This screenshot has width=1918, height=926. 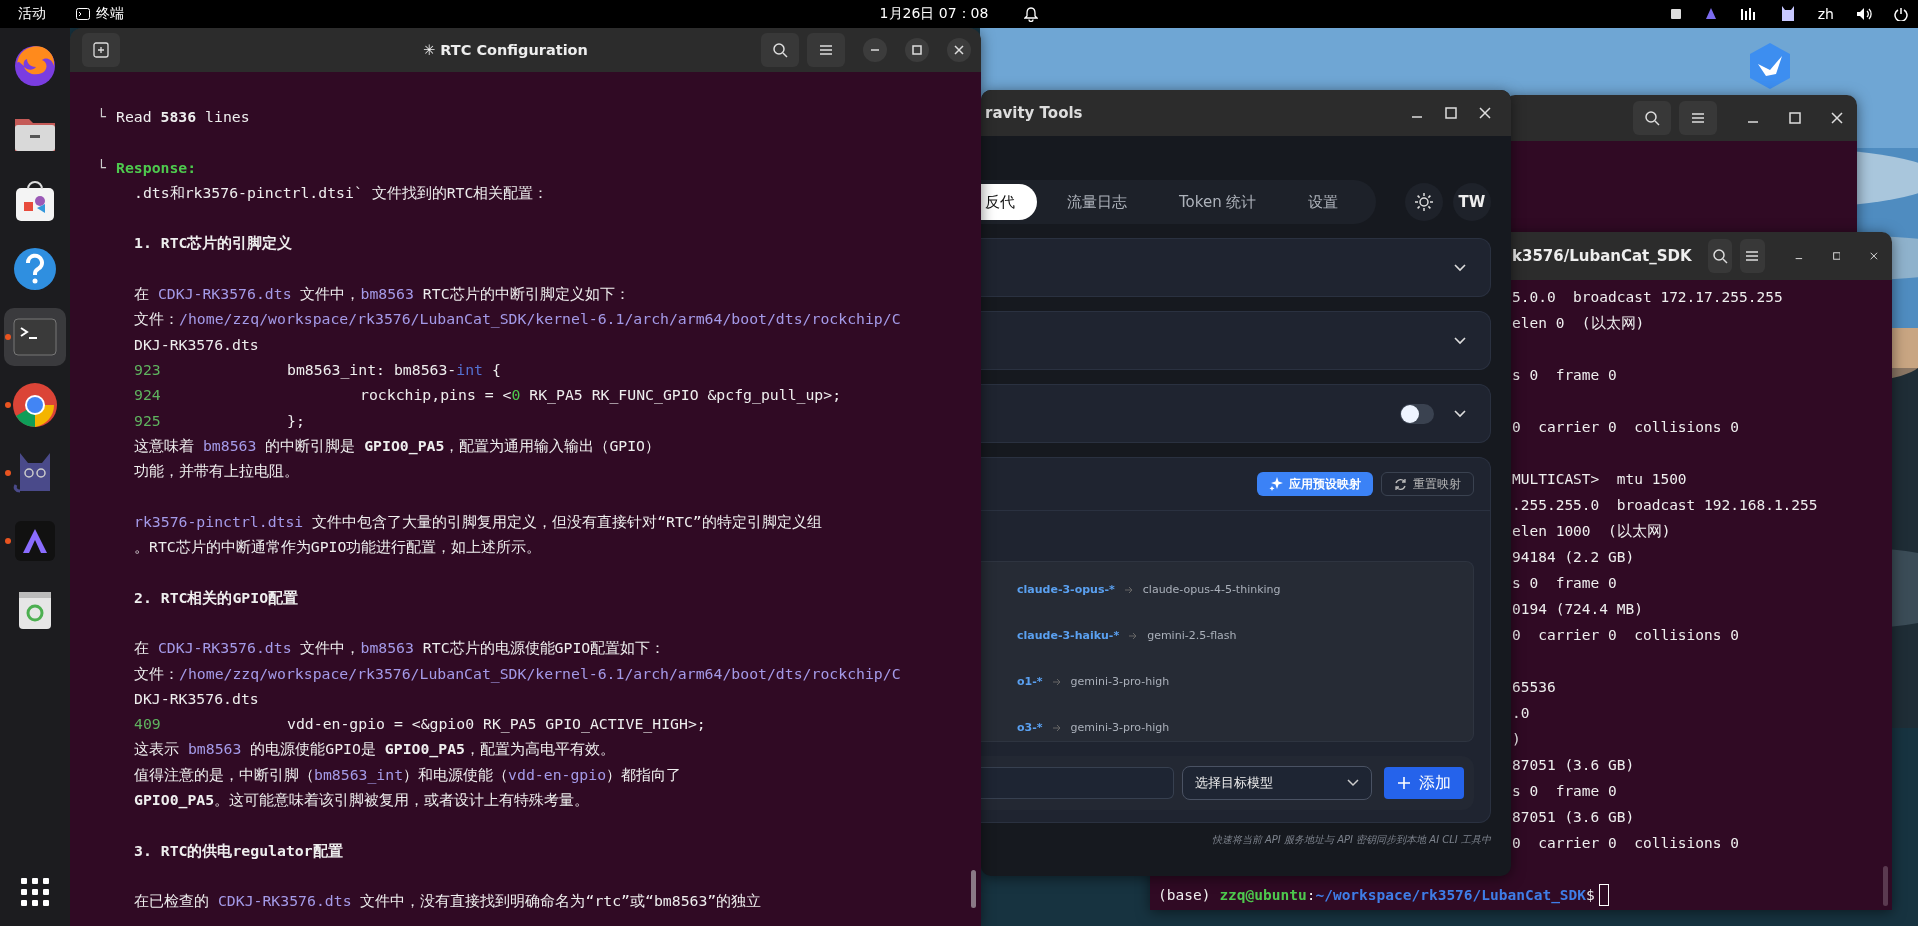 I want to click on toggle-switch, so click(x=1417, y=413).